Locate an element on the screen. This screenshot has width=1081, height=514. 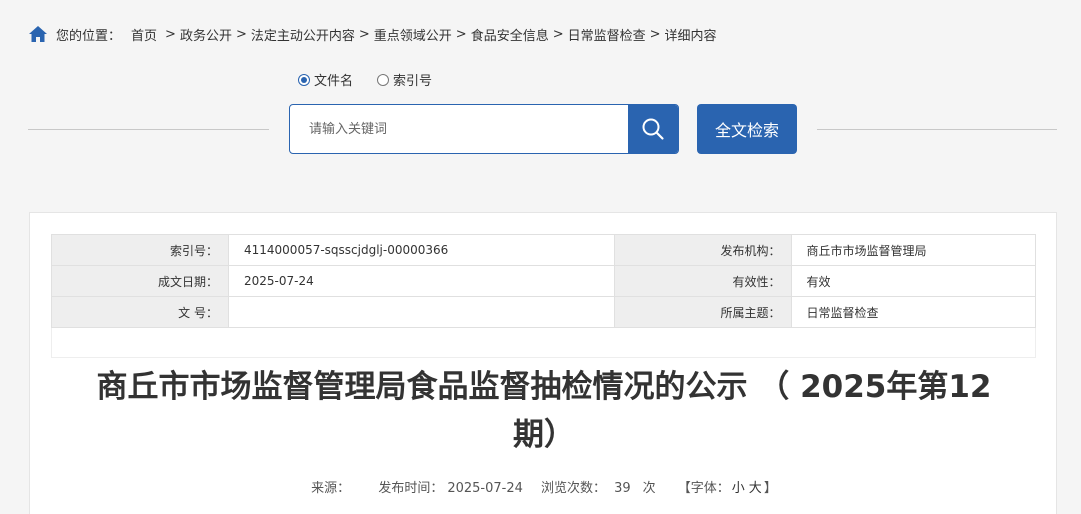
radio-button-index-number is located at coordinates (383, 79).